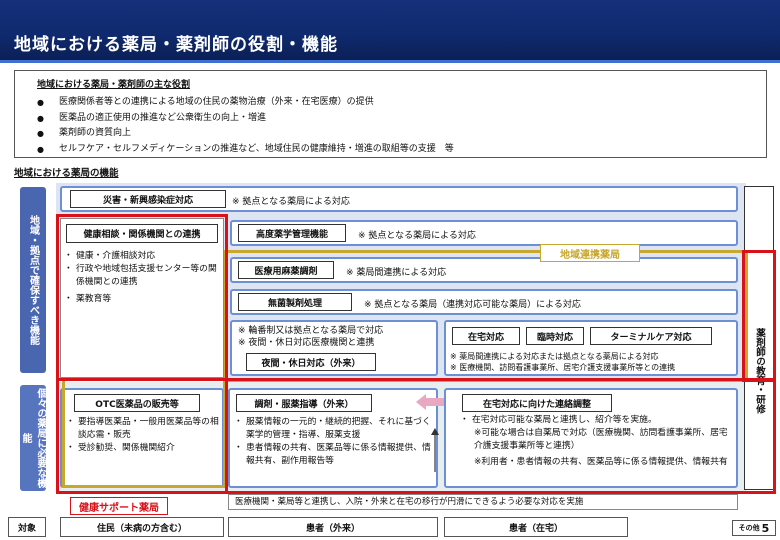 Image resolution: width=780 pixels, height=540 pixels. What do you see at coordinates (33, 280) in the screenshot?
I see `regional-functions-label: 地域・拠点で確保すべき機能` at bounding box center [33, 280].